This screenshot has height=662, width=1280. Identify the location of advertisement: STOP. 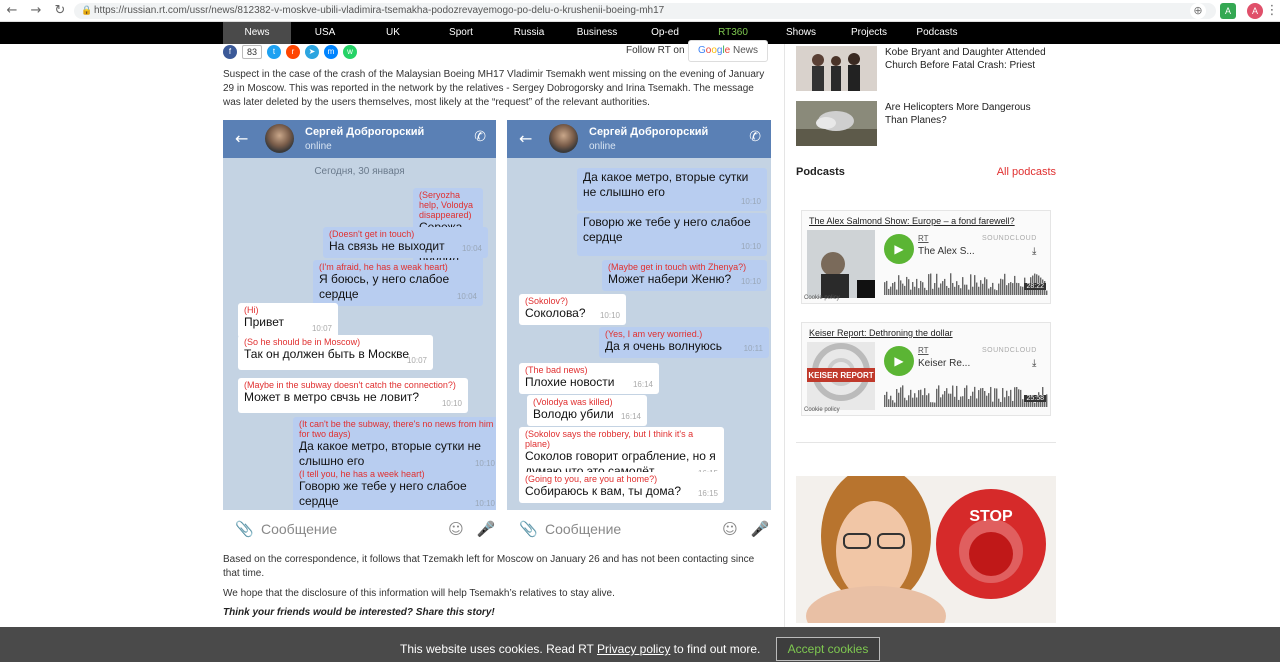
(926, 549).